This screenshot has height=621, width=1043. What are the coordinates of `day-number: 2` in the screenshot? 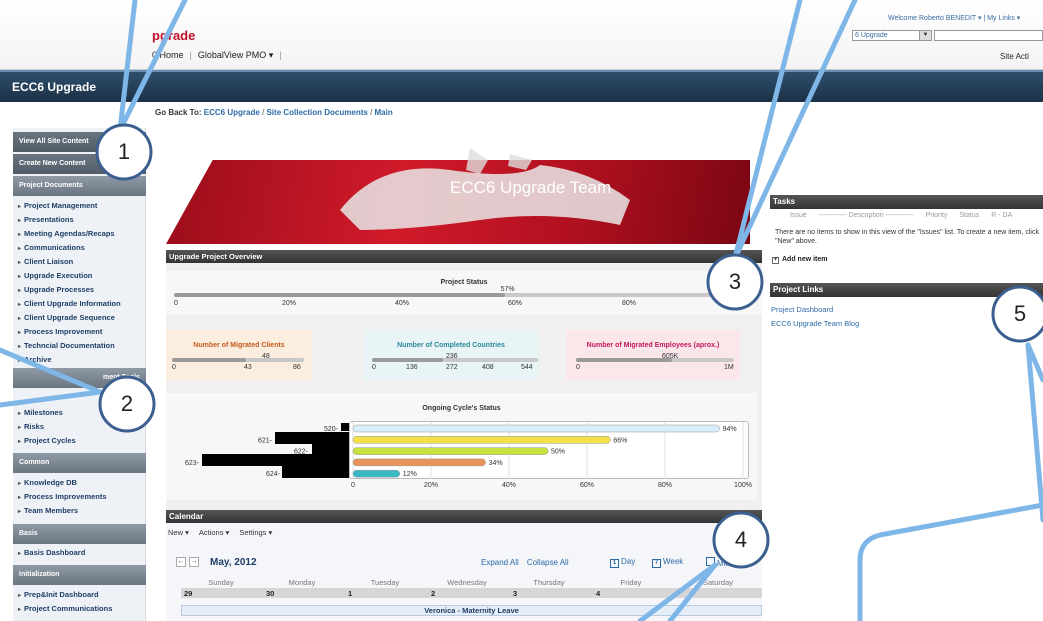 It's located at (433, 593).